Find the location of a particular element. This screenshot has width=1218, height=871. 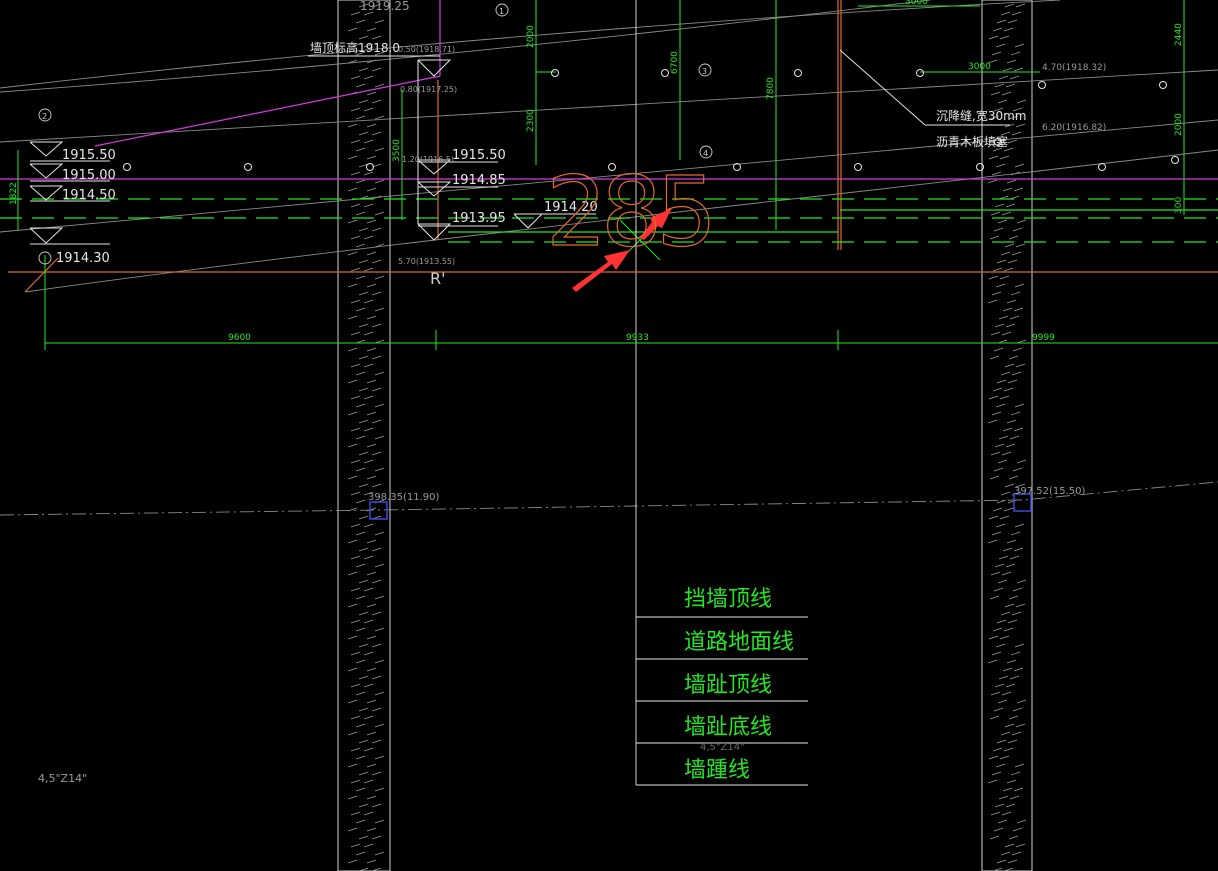

elev-mid-1: 1915.50 is located at coordinates (479, 155).